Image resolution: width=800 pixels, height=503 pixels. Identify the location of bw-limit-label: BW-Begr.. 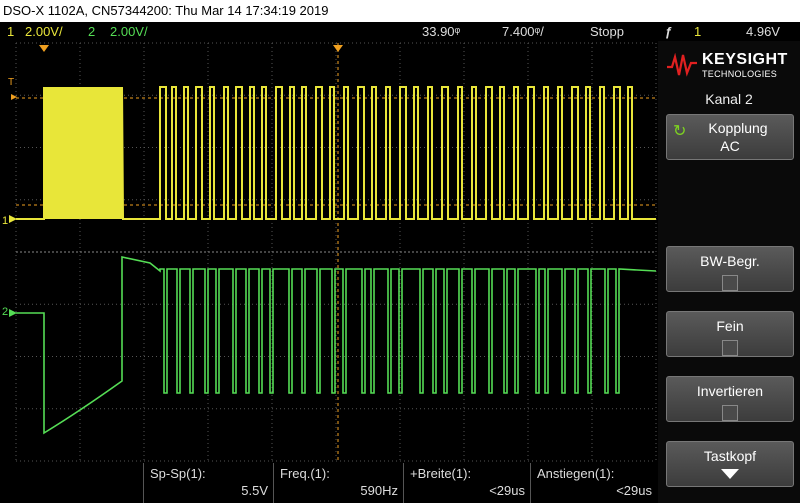
(730, 261).